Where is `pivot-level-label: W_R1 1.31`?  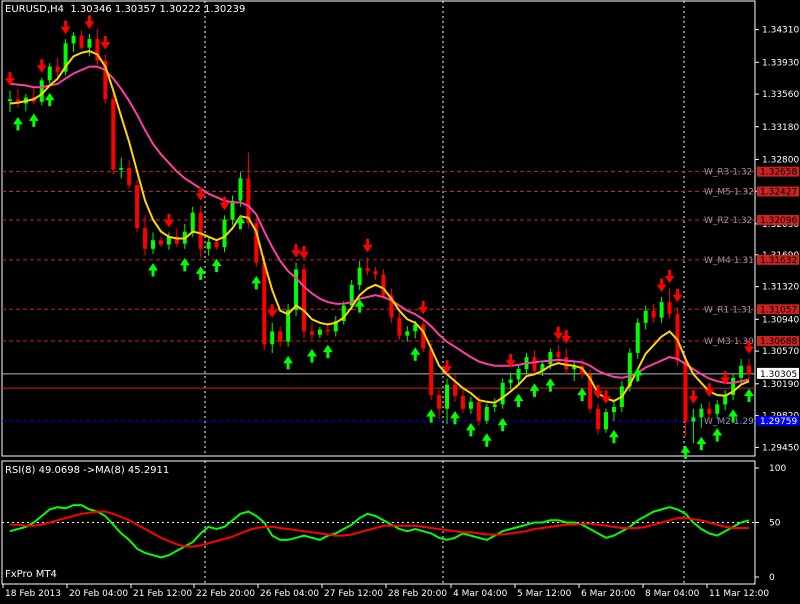 pivot-level-label: W_R1 1.31 is located at coordinates (728, 310).